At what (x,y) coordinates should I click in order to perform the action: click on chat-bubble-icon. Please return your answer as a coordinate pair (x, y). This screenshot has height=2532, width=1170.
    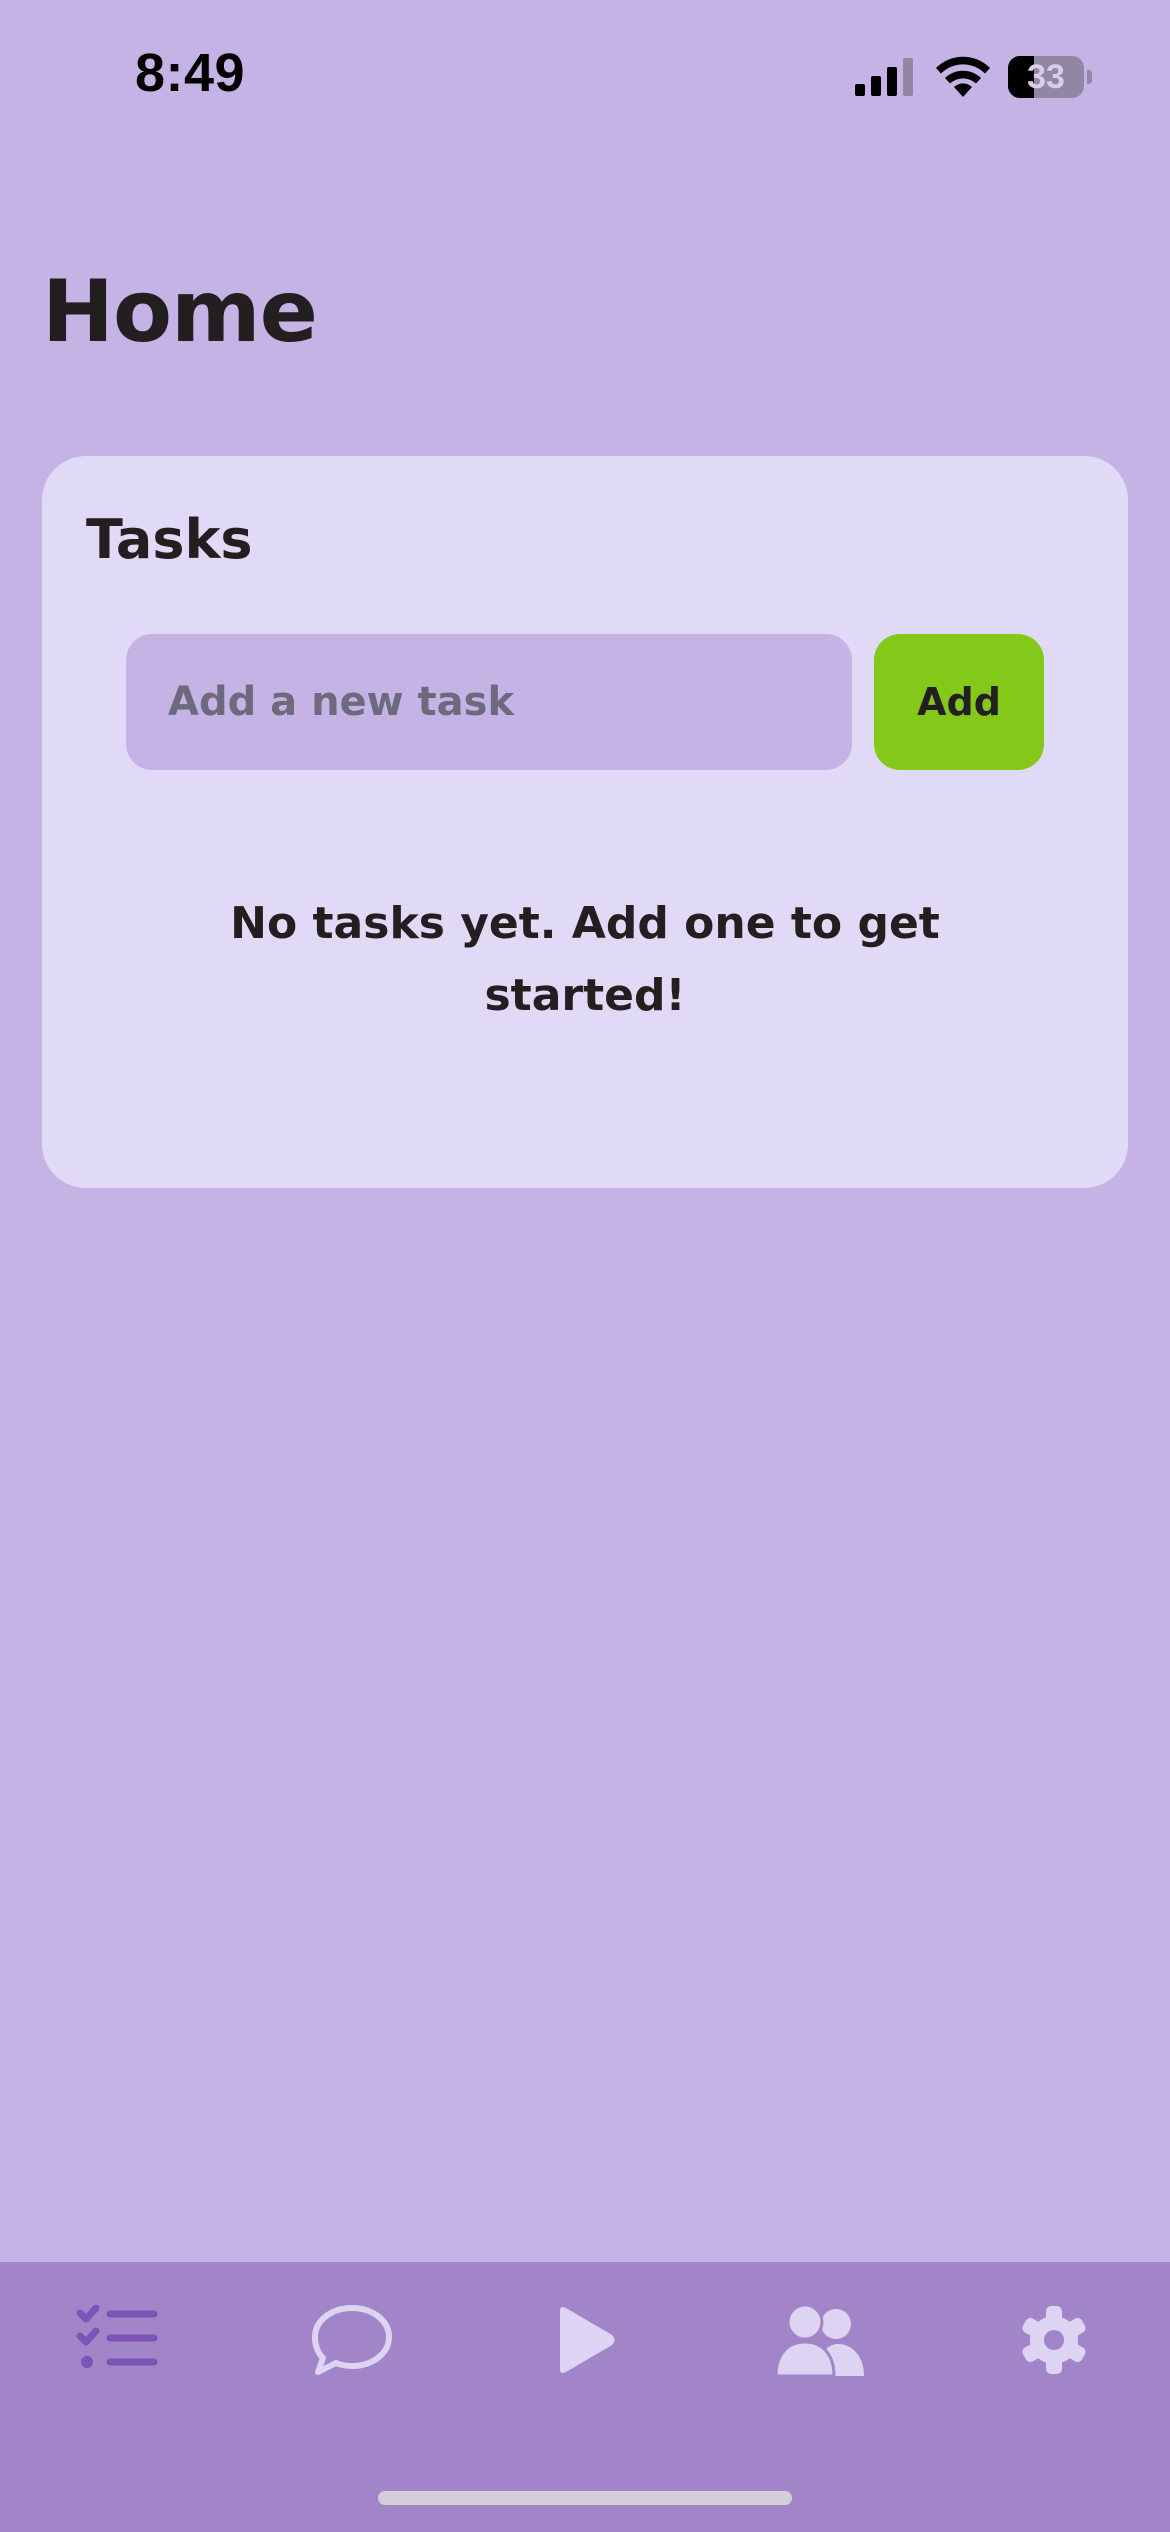
    Looking at the image, I should click on (352, 2340).